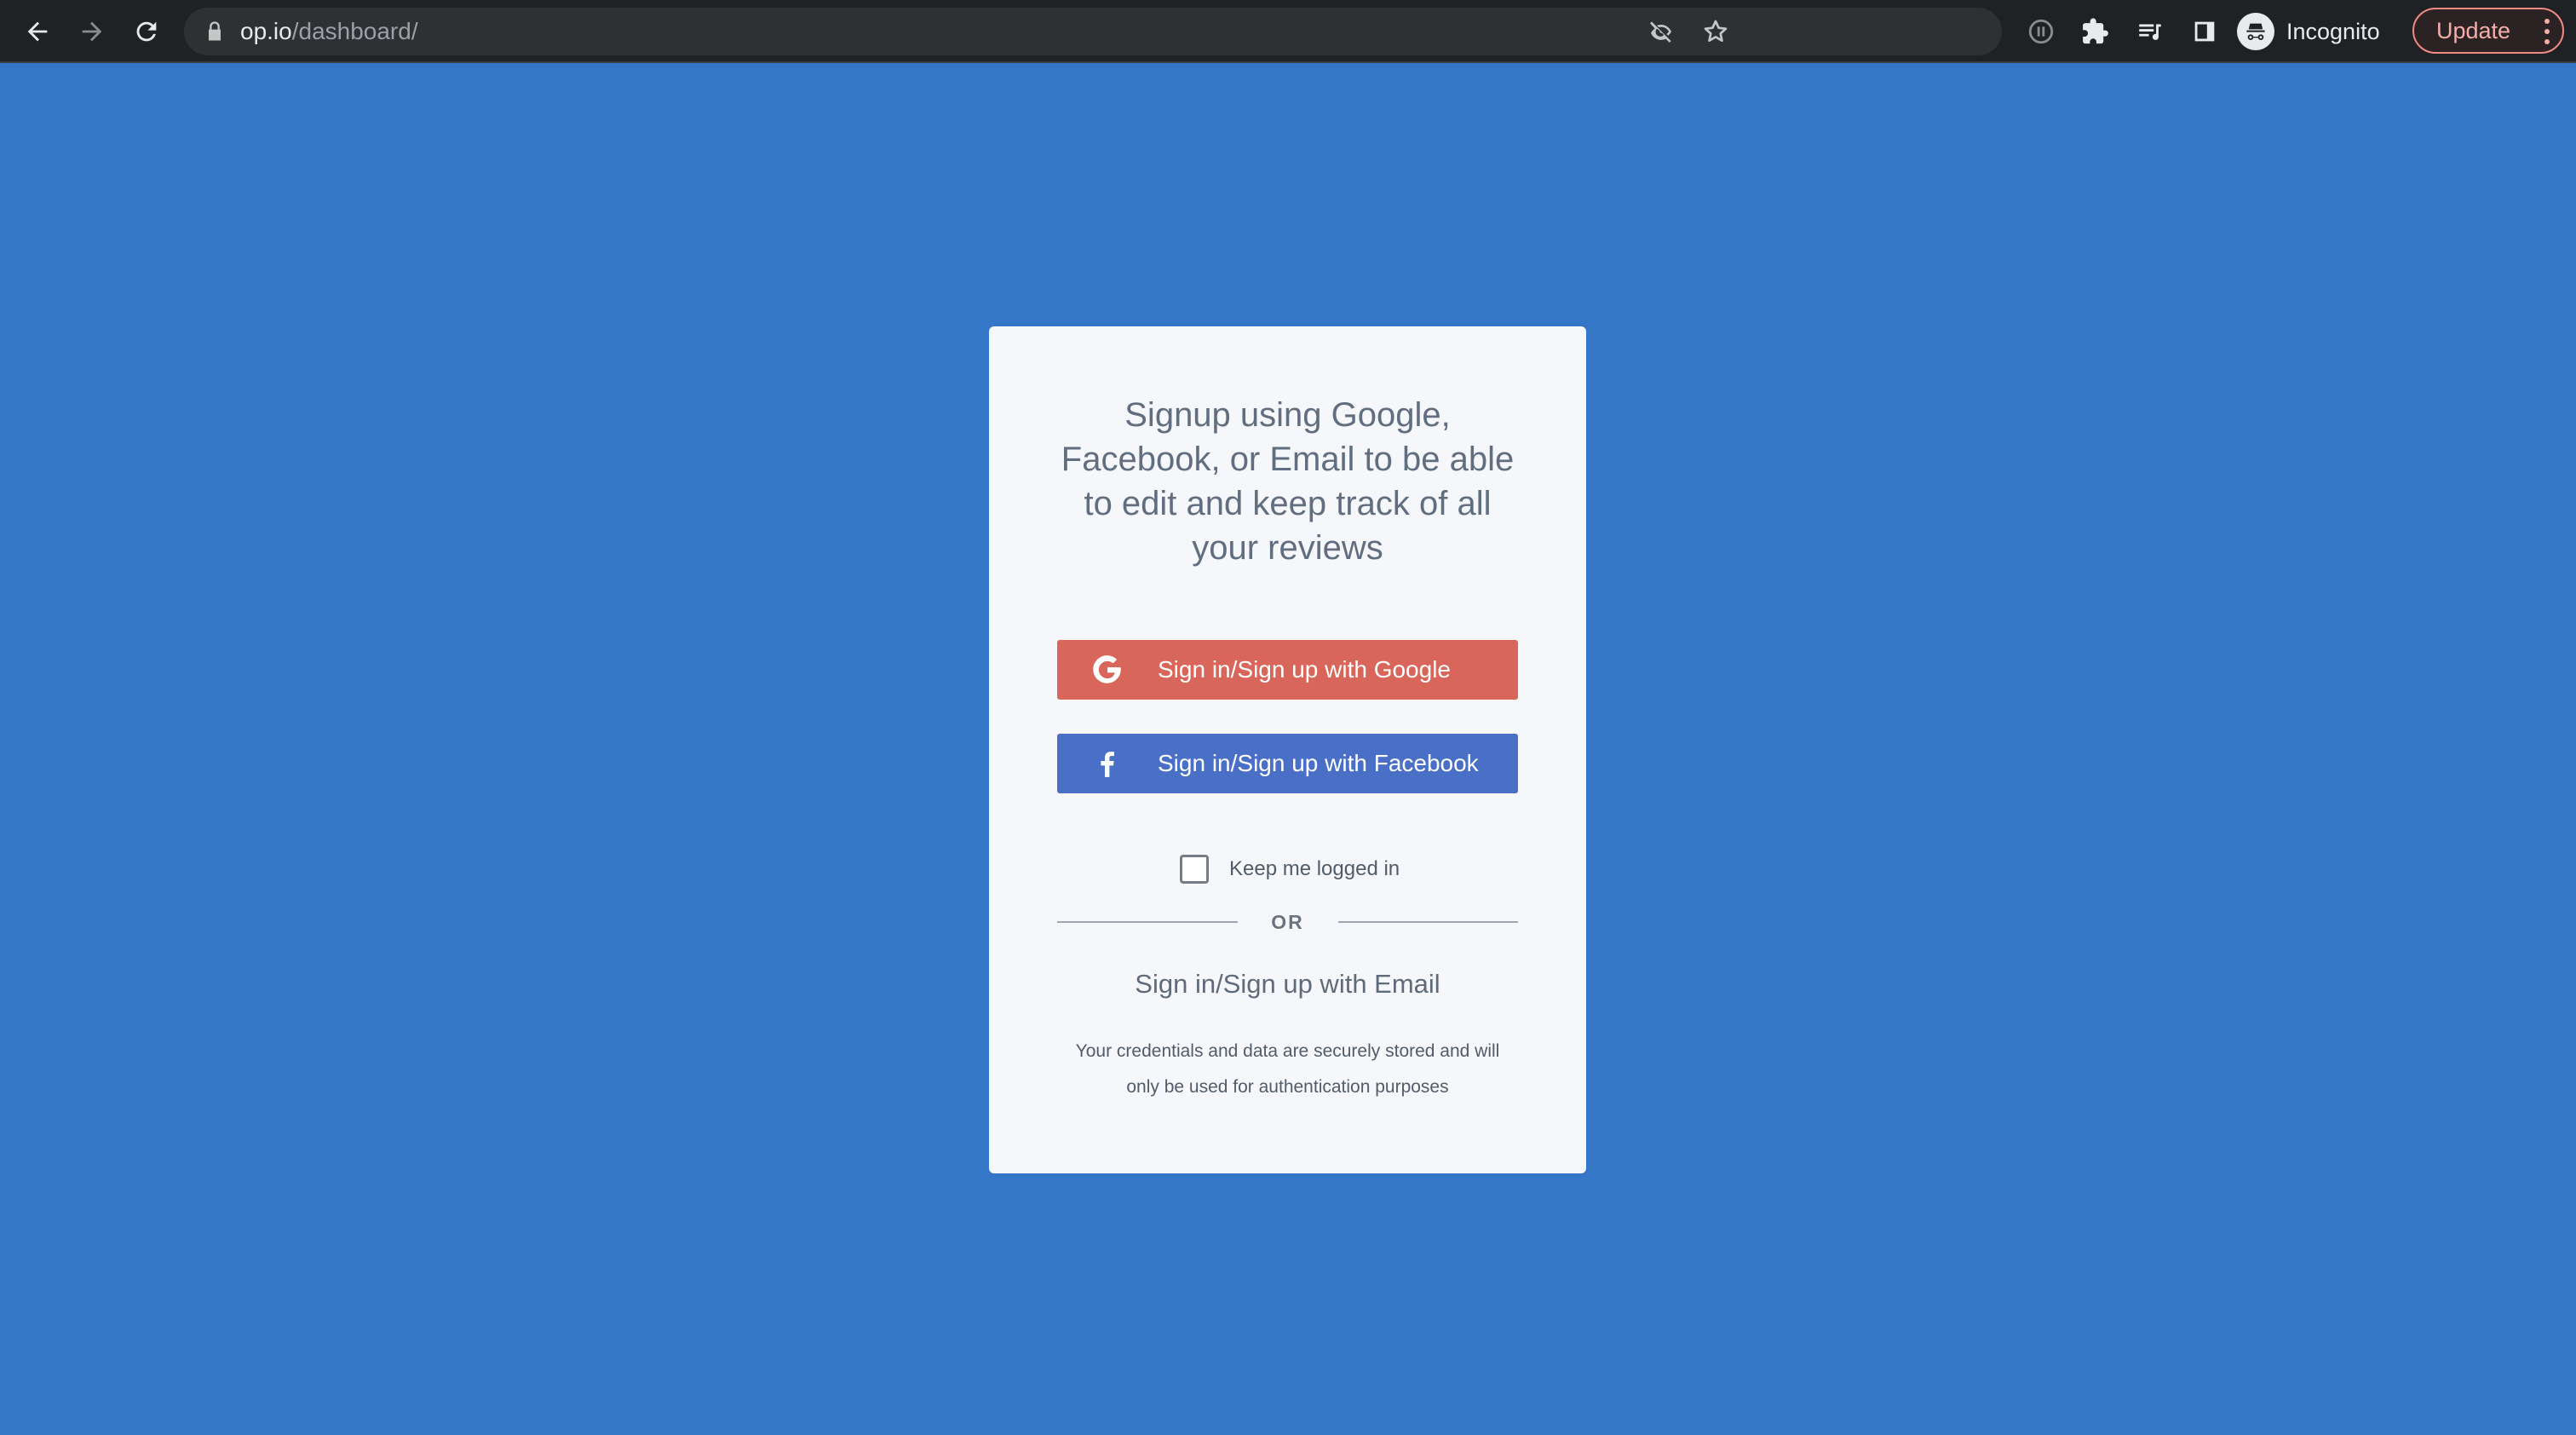 The height and width of the screenshot is (1435, 2576). What do you see at coordinates (1662, 32) in the screenshot?
I see `eye-off-icon` at bounding box center [1662, 32].